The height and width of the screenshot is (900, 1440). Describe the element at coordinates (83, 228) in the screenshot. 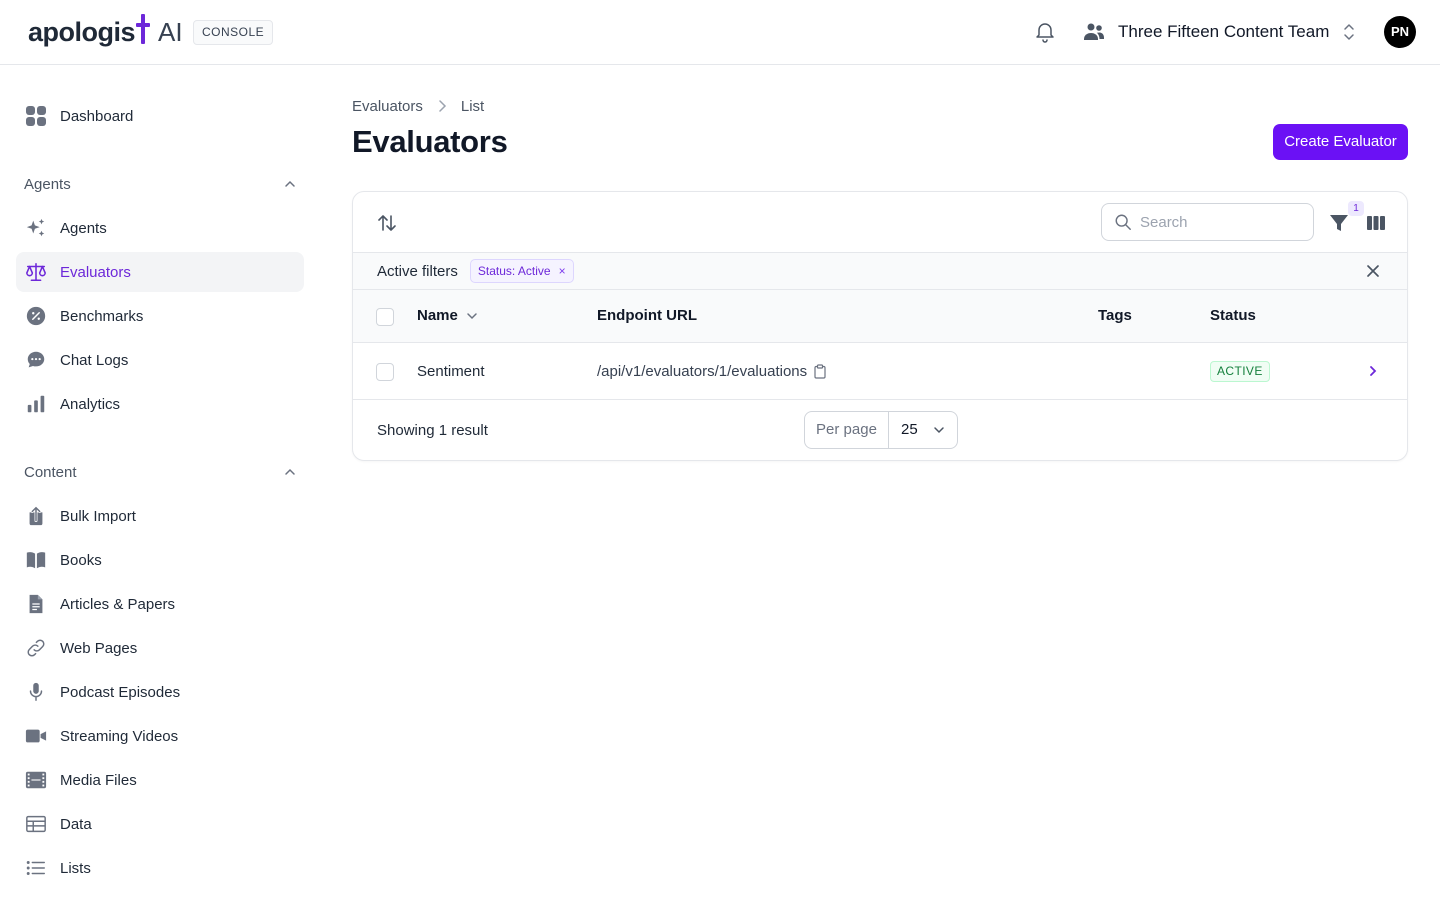

I see `sidebar-item-label: Agents` at that location.